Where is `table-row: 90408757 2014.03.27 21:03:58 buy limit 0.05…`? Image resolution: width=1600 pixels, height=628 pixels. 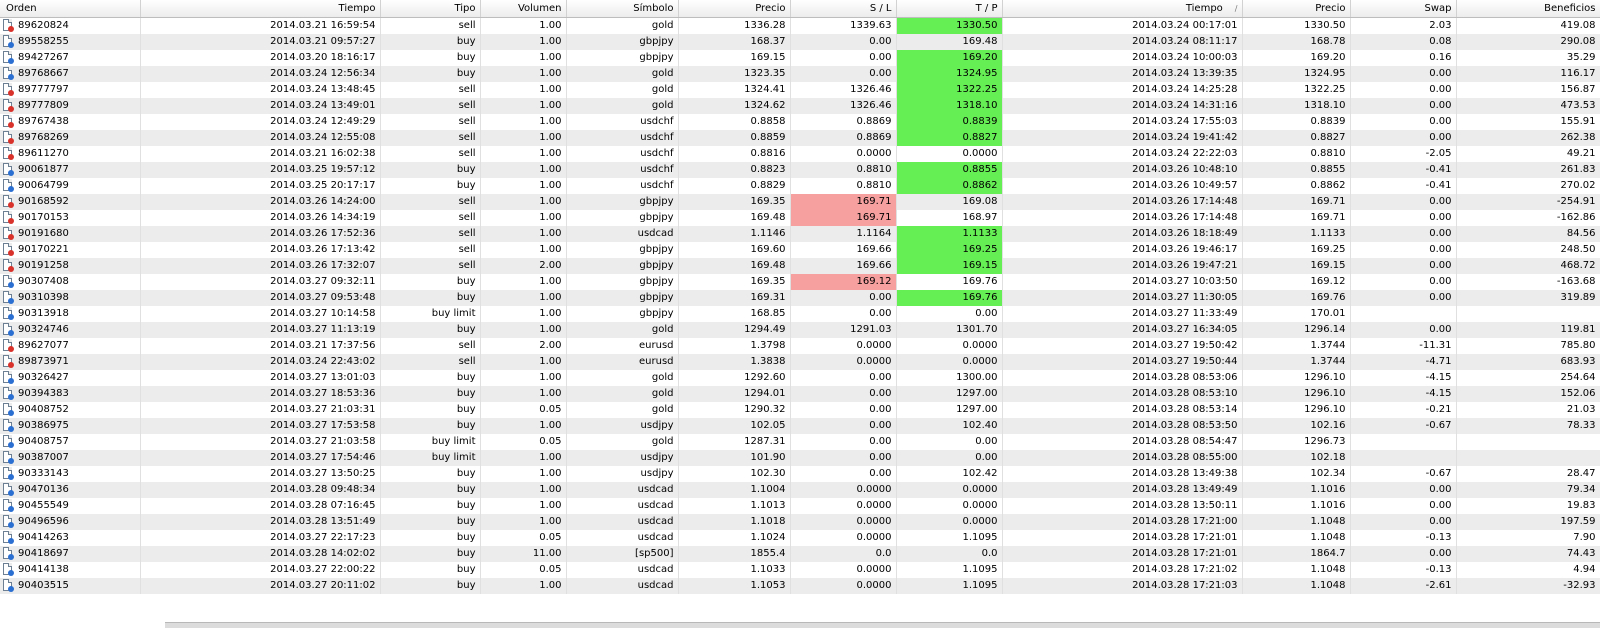
table-row: 90408757 2014.03.27 21:03:58 buy limit 0.05… is located at coordinates (800, 442).